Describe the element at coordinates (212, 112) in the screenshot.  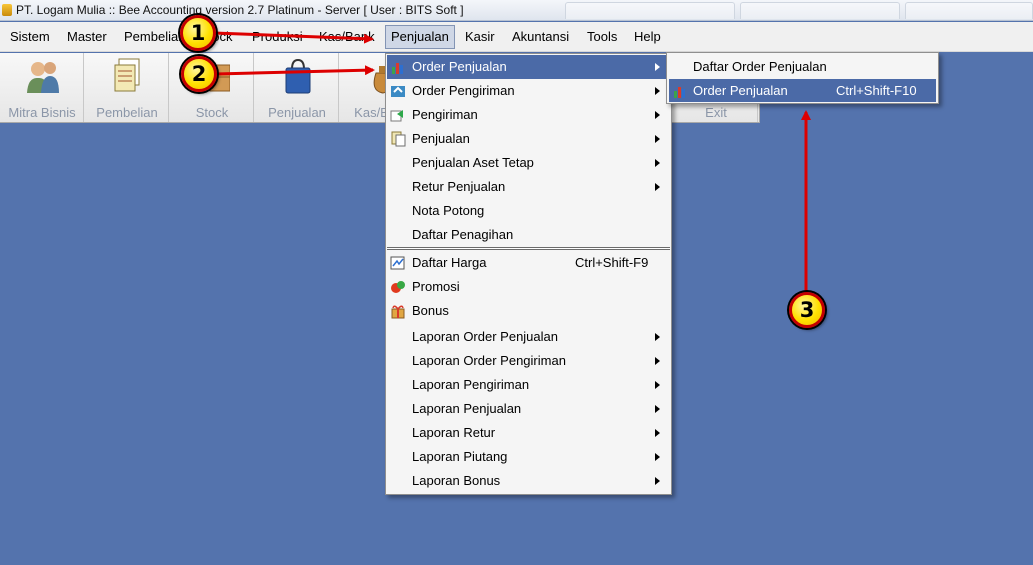
I see `toolbar-label: Stock` at that location.